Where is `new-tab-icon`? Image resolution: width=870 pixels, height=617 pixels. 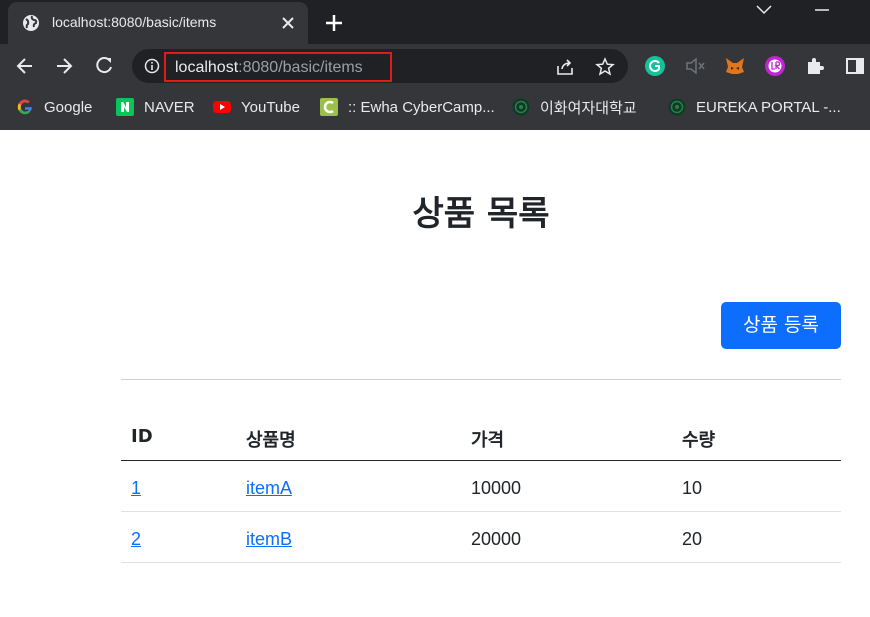
new-tab-icon is located at coordinates (334, 23).